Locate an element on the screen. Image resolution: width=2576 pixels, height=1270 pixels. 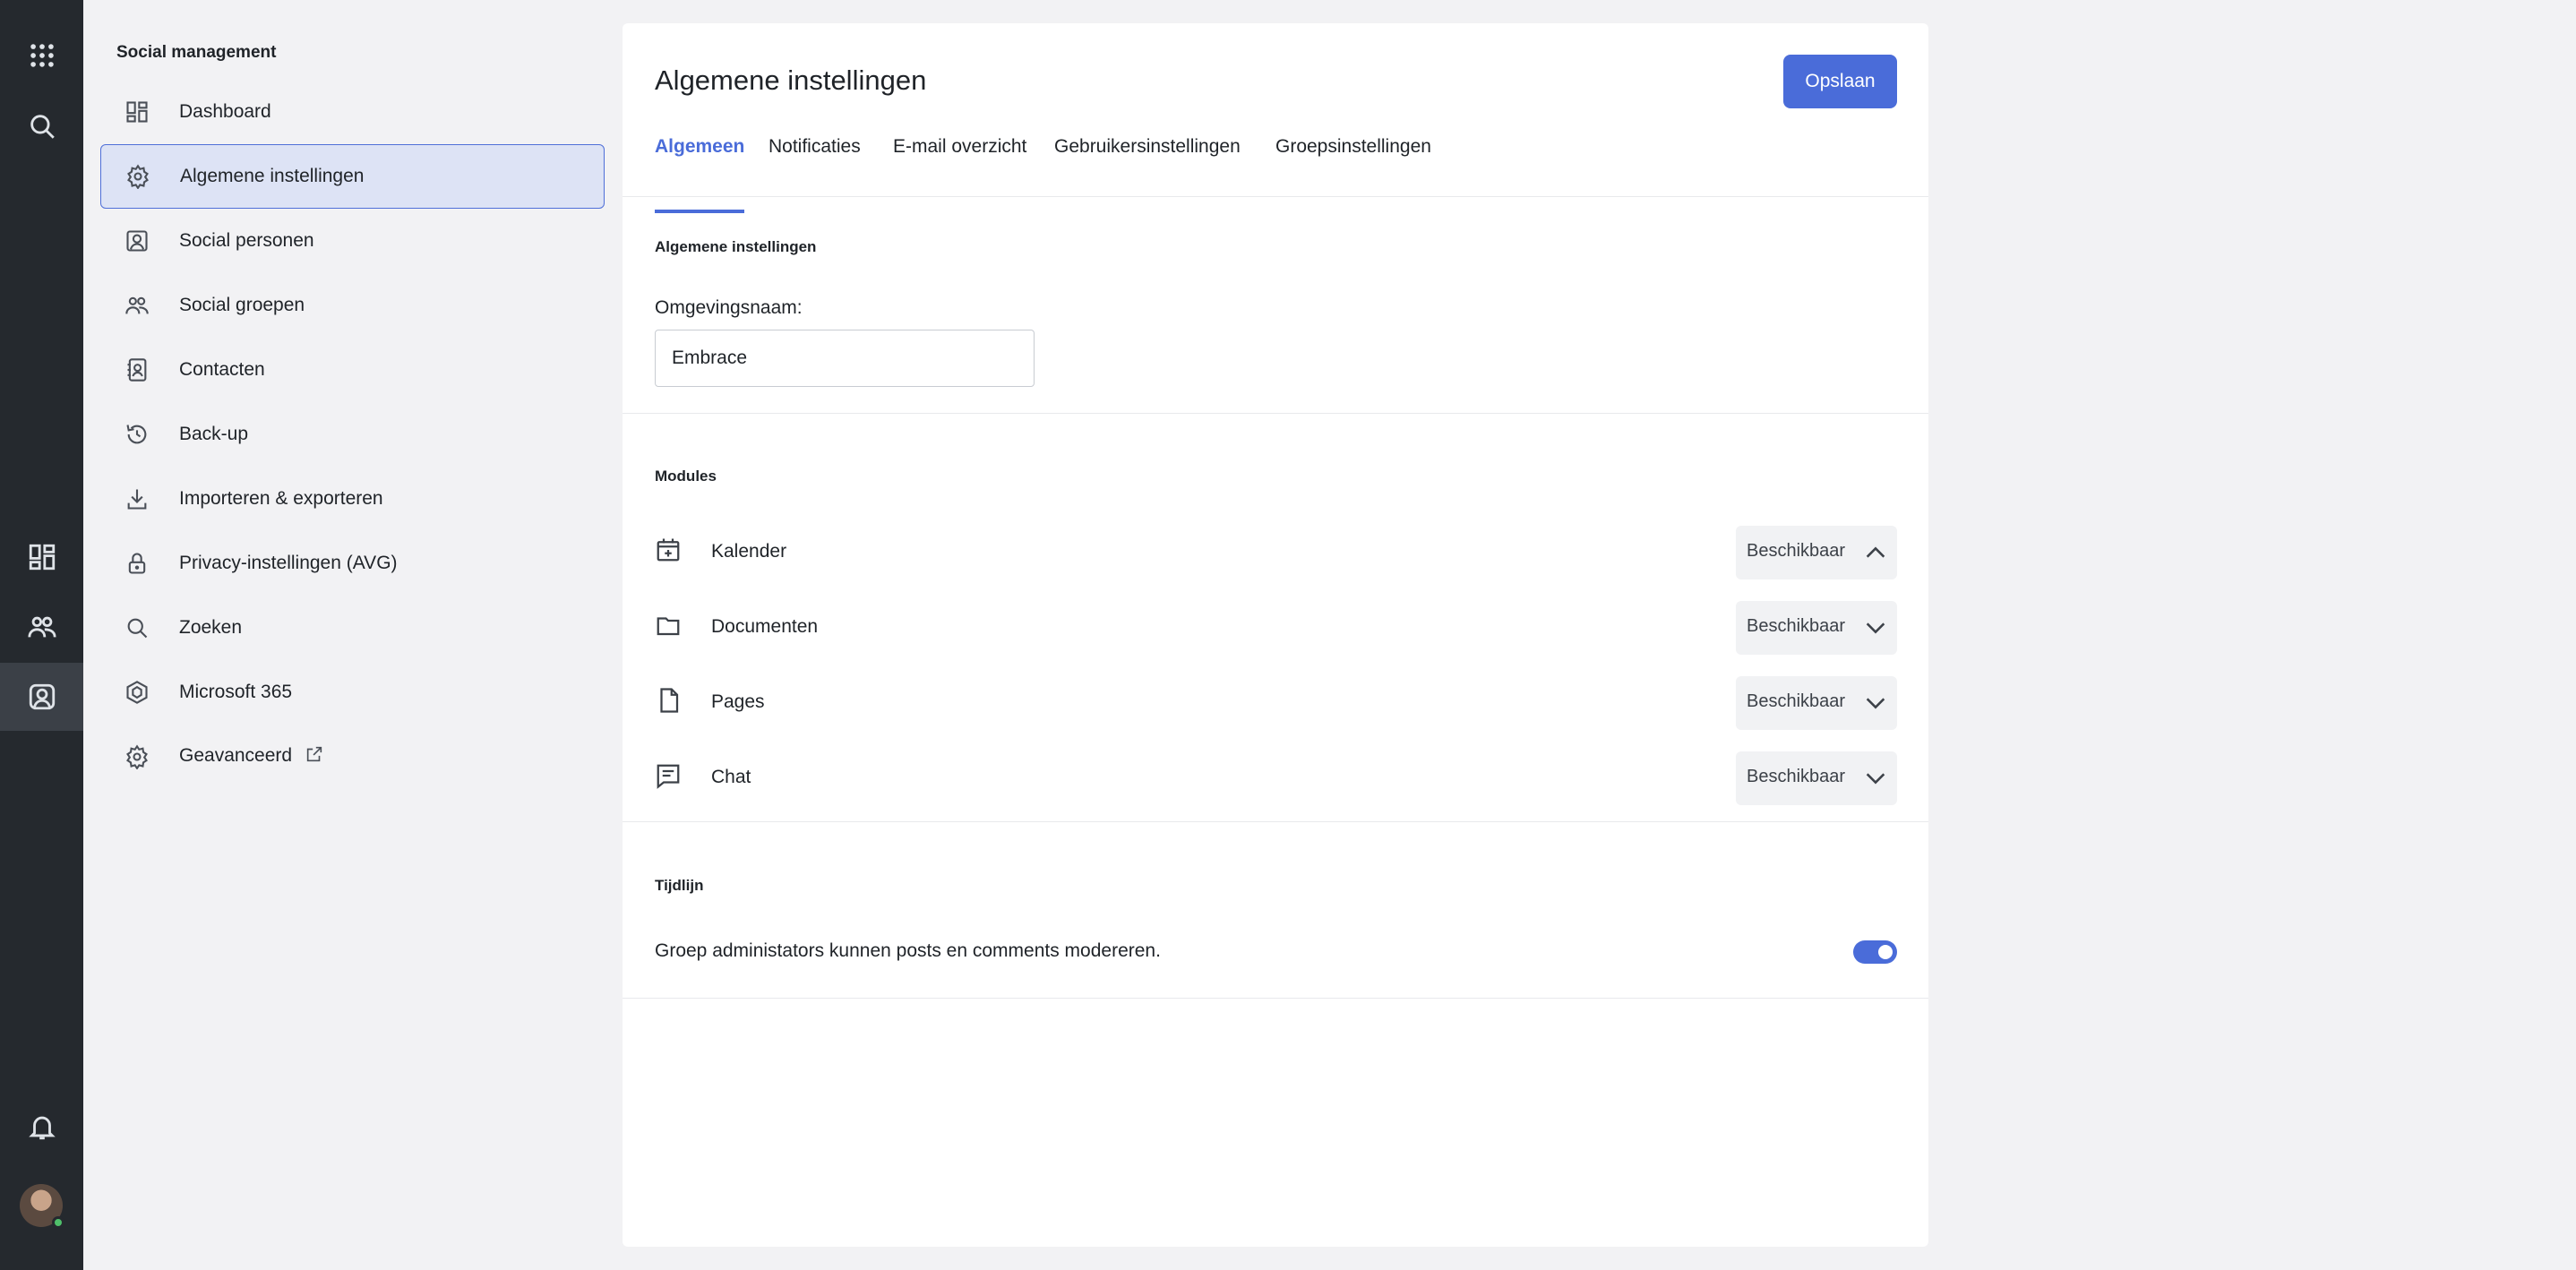
person-card-icon is located at coordinates (137, 240).